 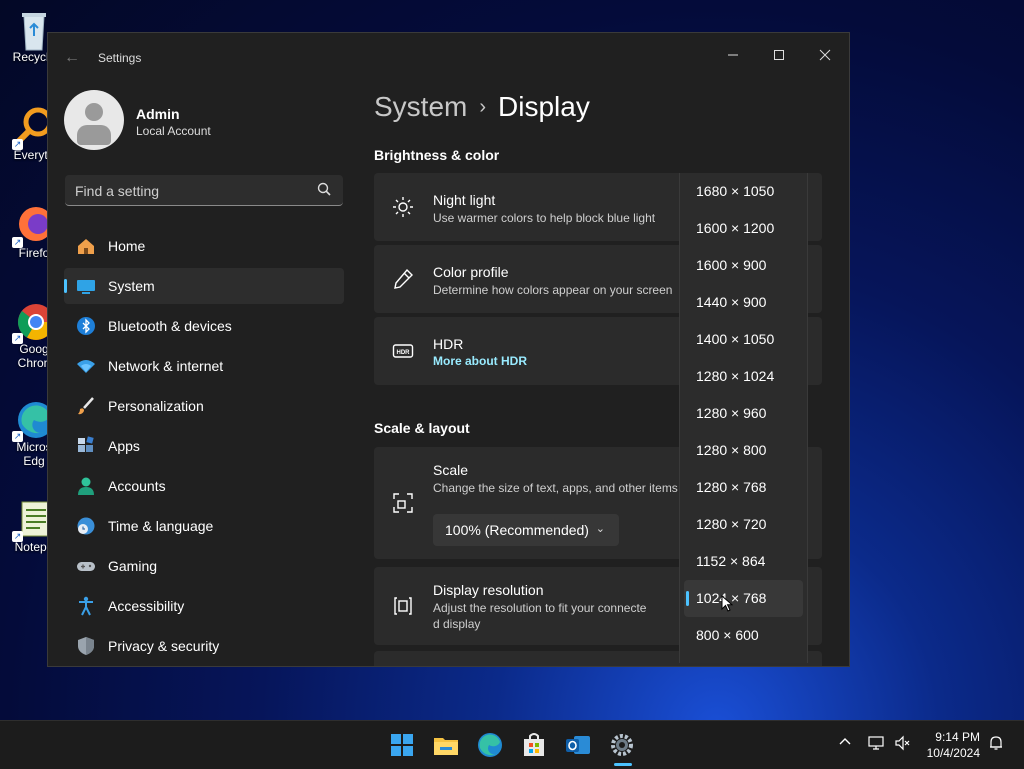 I want to click on sidebar-item-label: Time & language, so click(x=161, y=526).